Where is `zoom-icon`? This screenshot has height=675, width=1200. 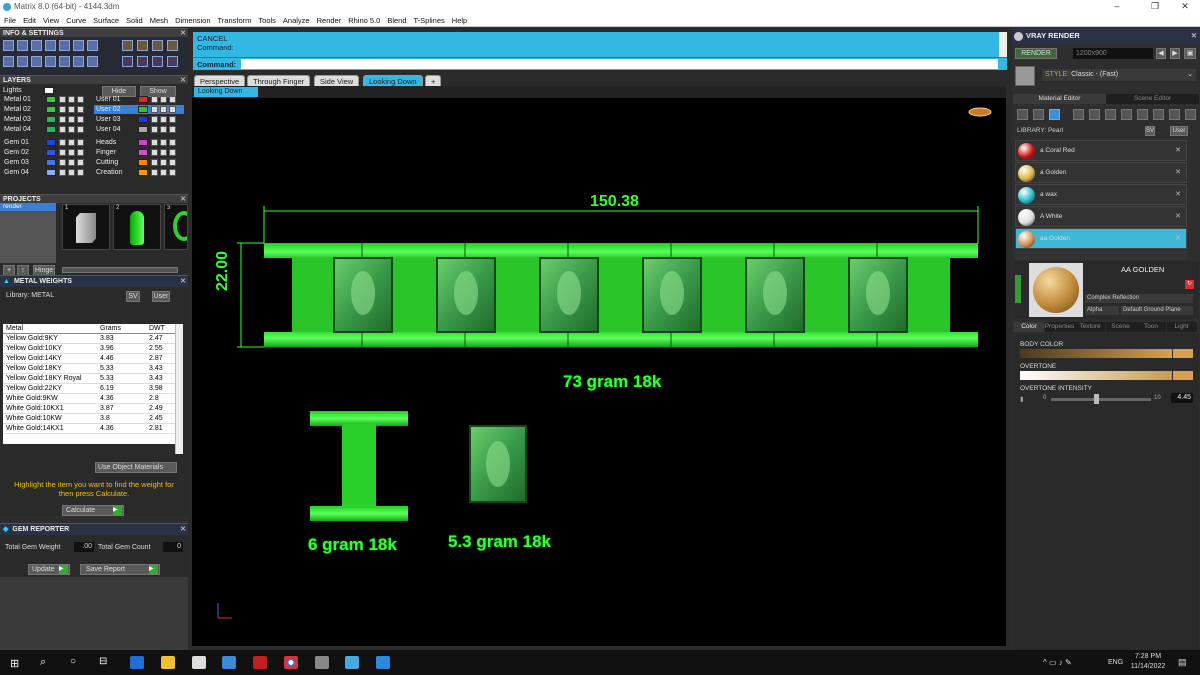 zoom-icon is located at coordinates (383, 662).